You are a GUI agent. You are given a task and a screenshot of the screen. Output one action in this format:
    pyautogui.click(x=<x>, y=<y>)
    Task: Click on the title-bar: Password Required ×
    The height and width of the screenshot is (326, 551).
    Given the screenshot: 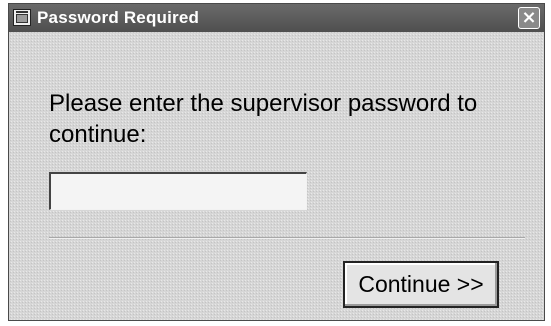 What is the action you would take?
    pyautogui.click(x=276, y=18)
    